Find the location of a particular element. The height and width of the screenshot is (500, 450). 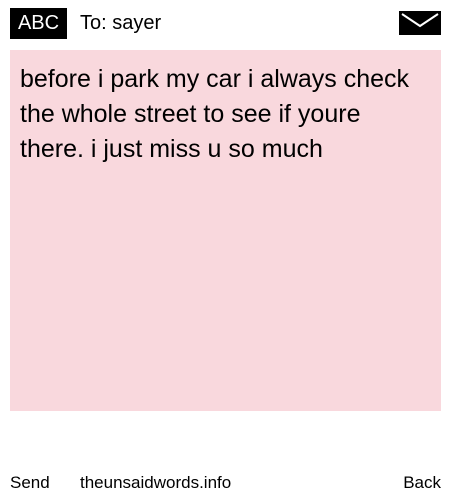

input-mode-badge: ABC is located at coordinates (38, 23).